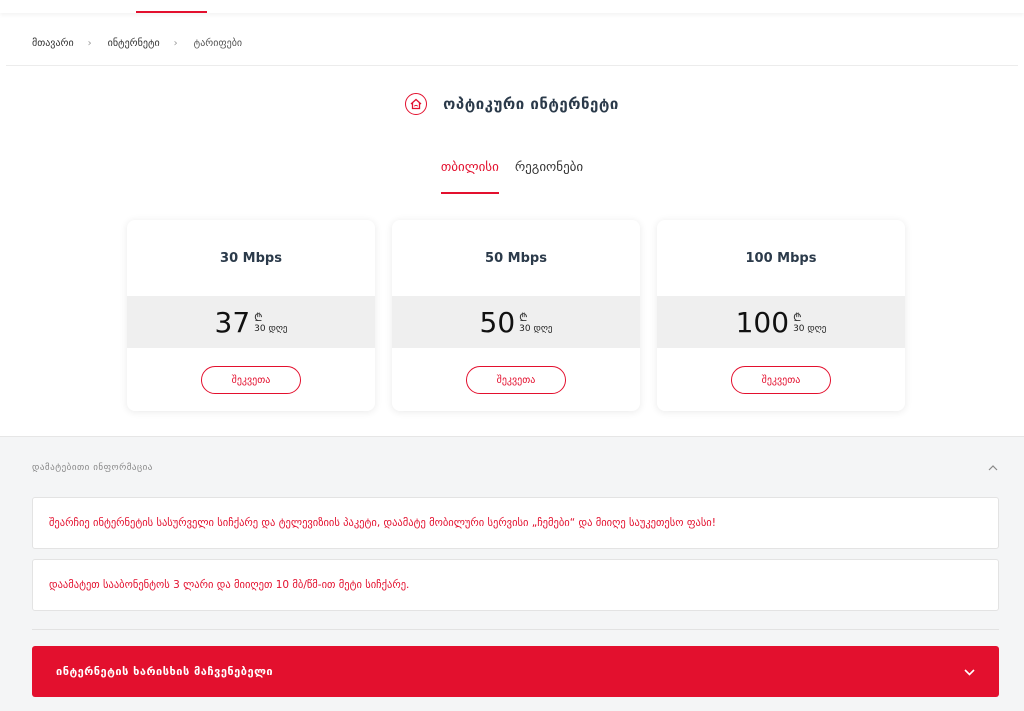 The image size is (1024, 711). Describe the element at coordinates (165, 671) in the screenshot. I see `internet-quality-label: ინტერნეტის ხარისხის მაჩვენებელი` at that location.